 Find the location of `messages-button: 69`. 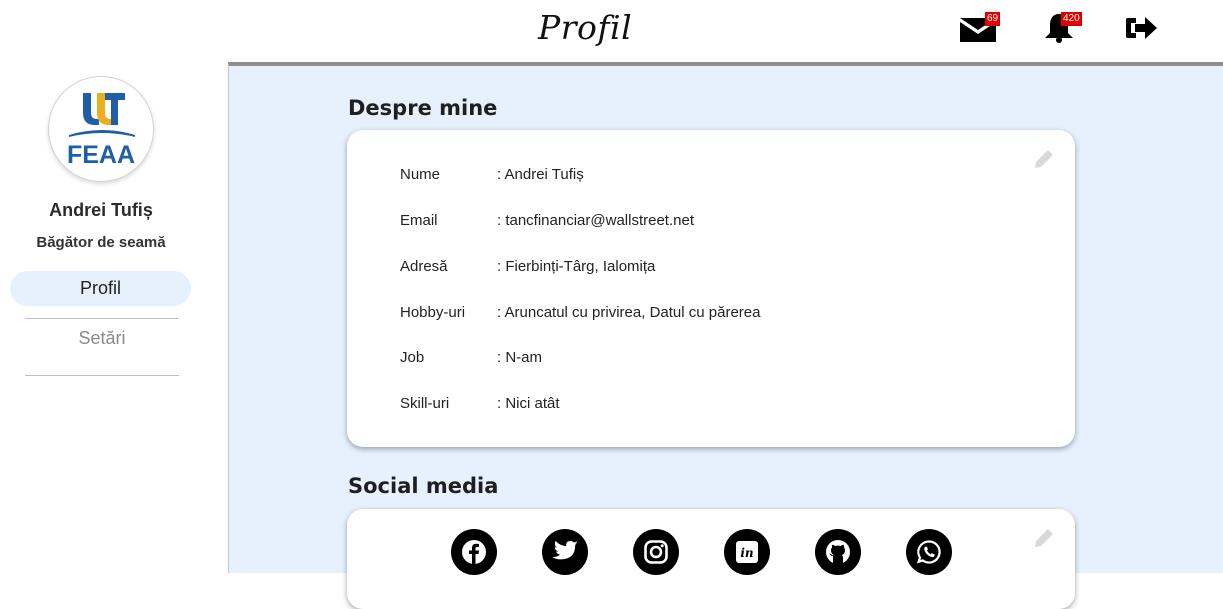

messages-button: 69 is located at coordinates (980, 29).